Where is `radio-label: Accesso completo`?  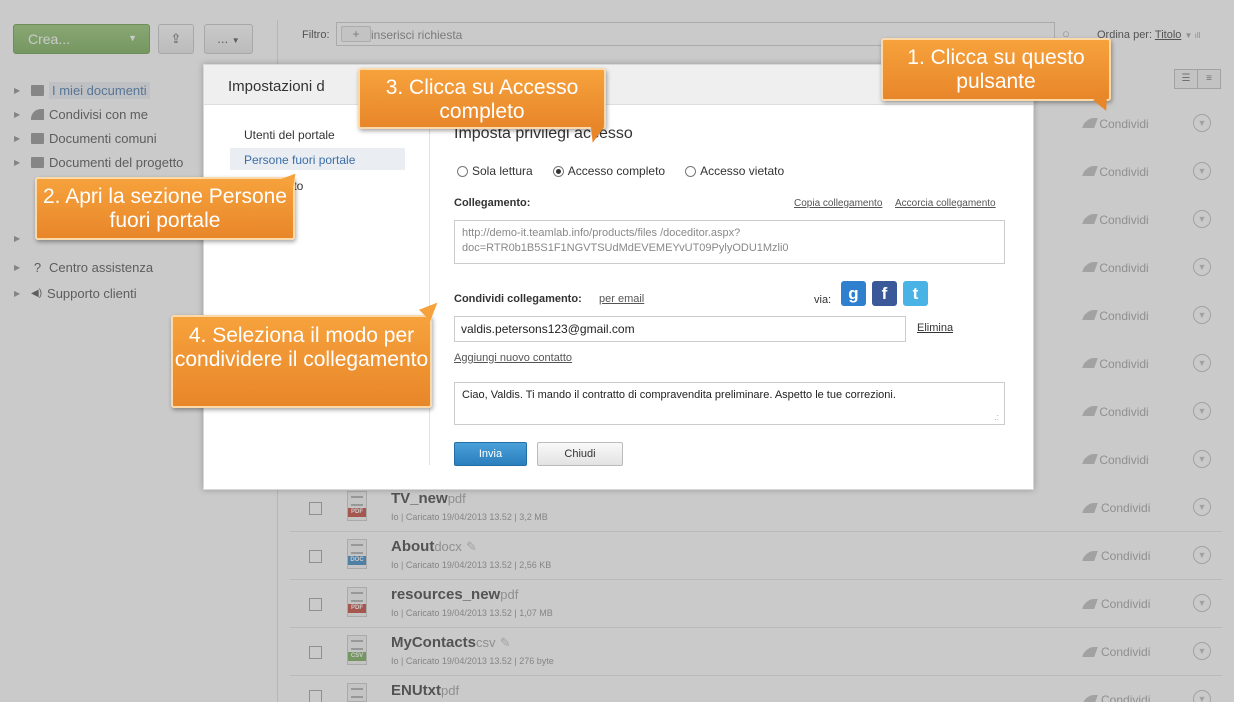
radio-label: Accesso completo is located at coordinates (616, 171).